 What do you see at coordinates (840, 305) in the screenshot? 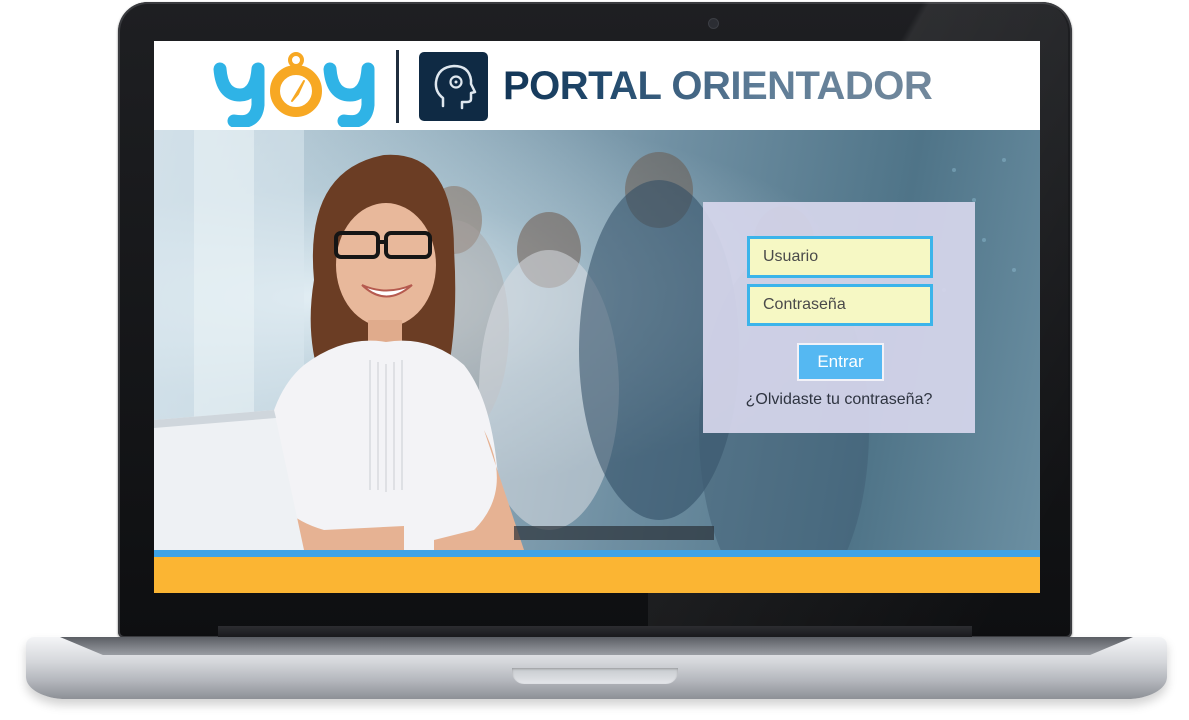
I see `password-input` at bounding box center [840, 305].